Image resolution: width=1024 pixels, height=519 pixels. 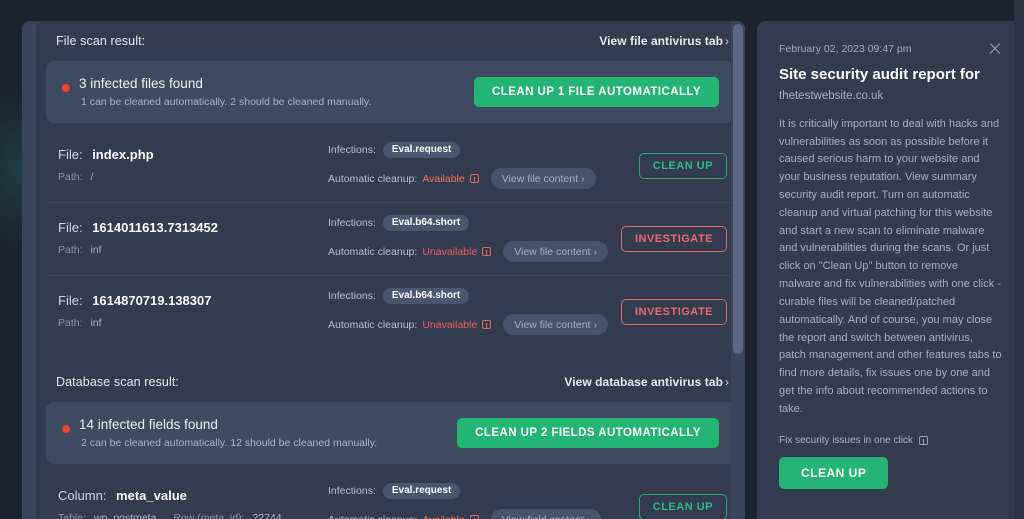 I want to click on view-database-antivirus-tab-link: View database antivirus tab ›, so click(x=646, y=382).